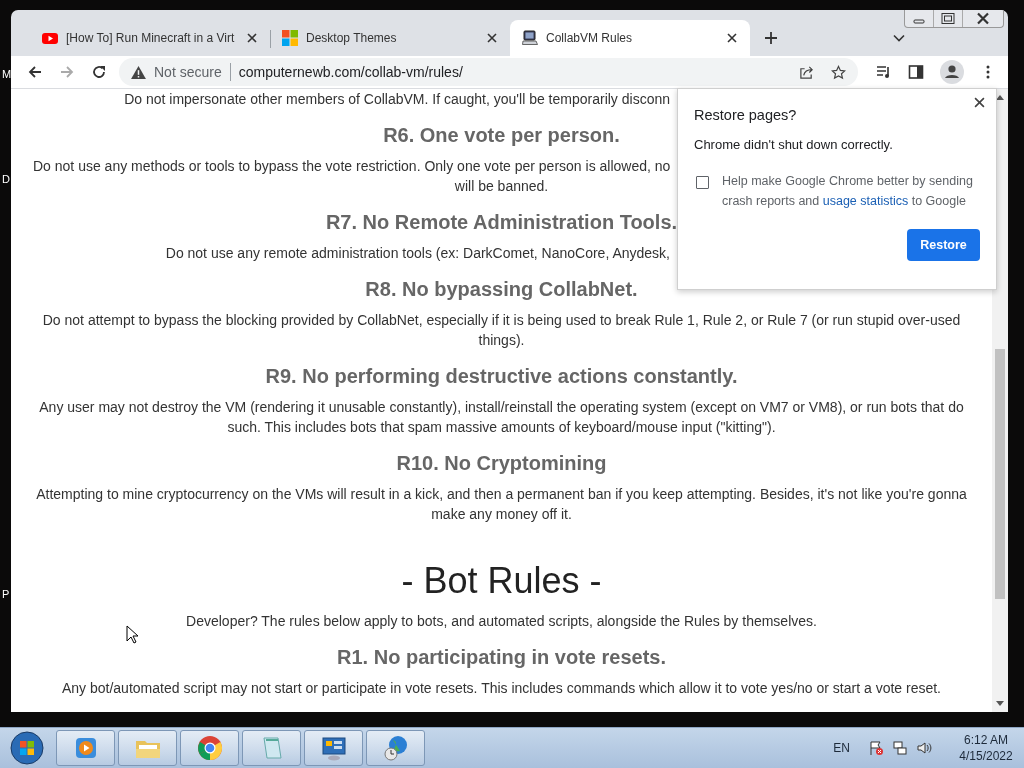  What do you see at coordinates (900, 748) in the screenshot?
I see `network-icon` at bounding box center [900, 748].